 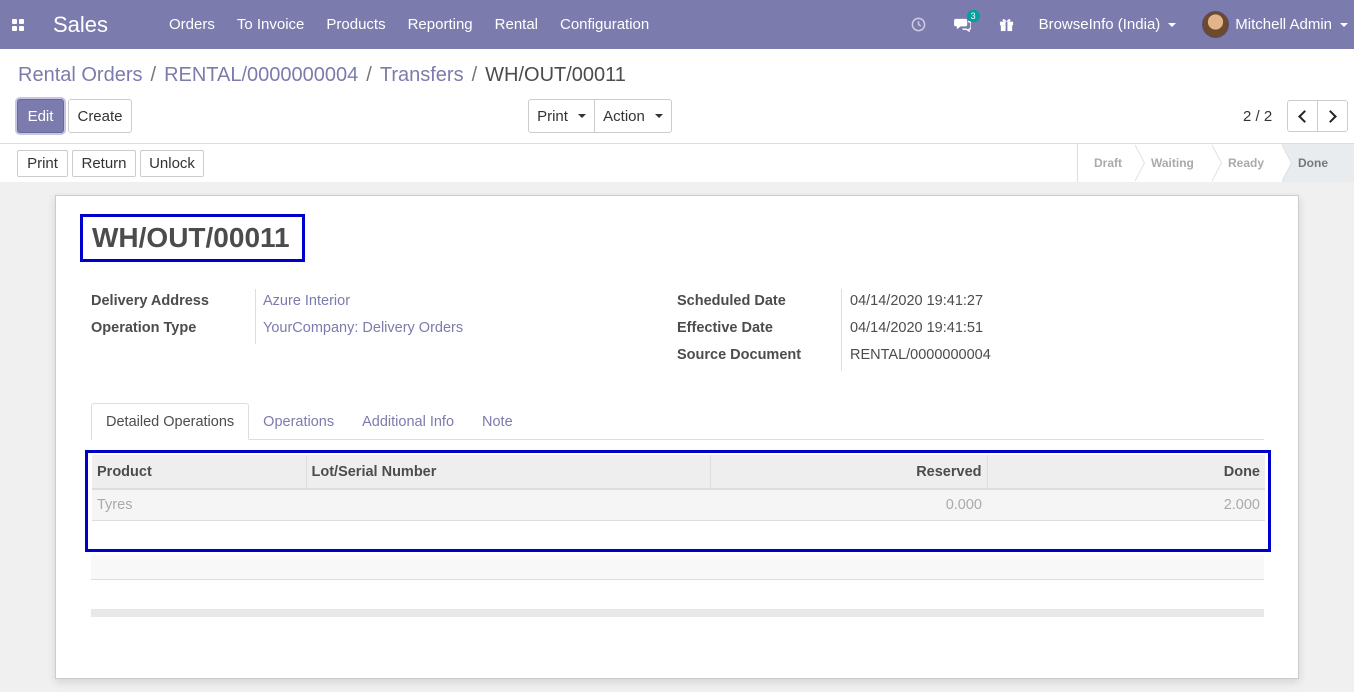 I want to click on stage-done-label: Done, so click(x=1313, y=163).